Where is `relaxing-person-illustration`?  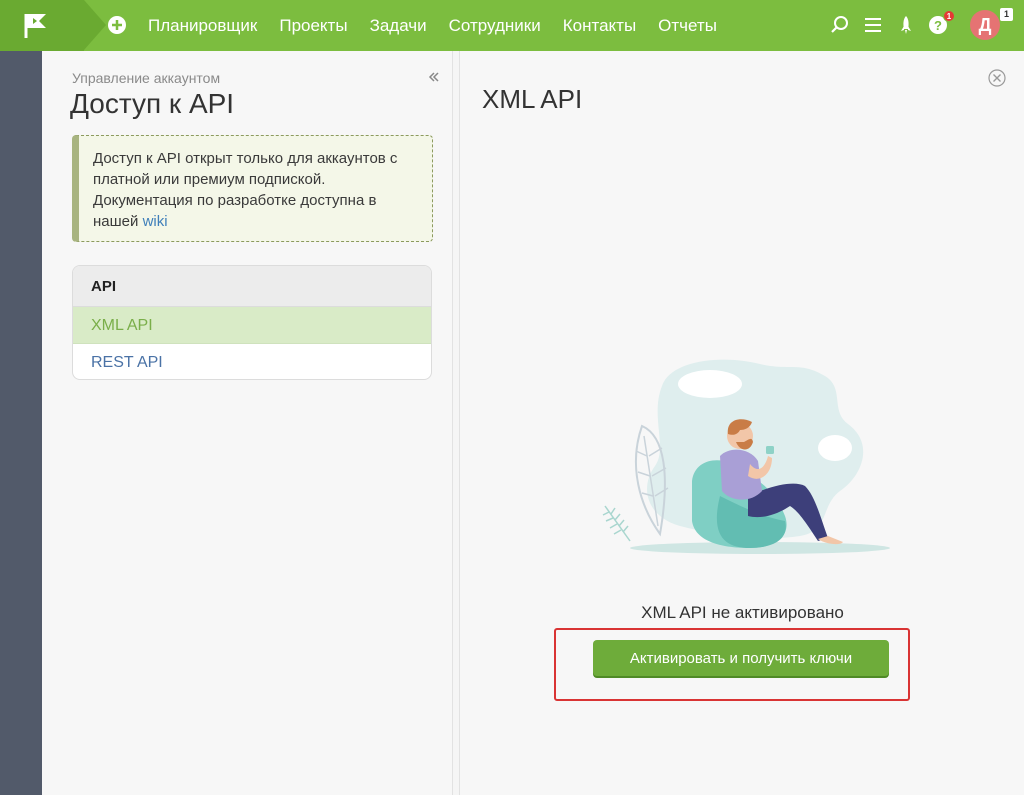
relaxing-person-illustration is located at coordinates (746, 456).